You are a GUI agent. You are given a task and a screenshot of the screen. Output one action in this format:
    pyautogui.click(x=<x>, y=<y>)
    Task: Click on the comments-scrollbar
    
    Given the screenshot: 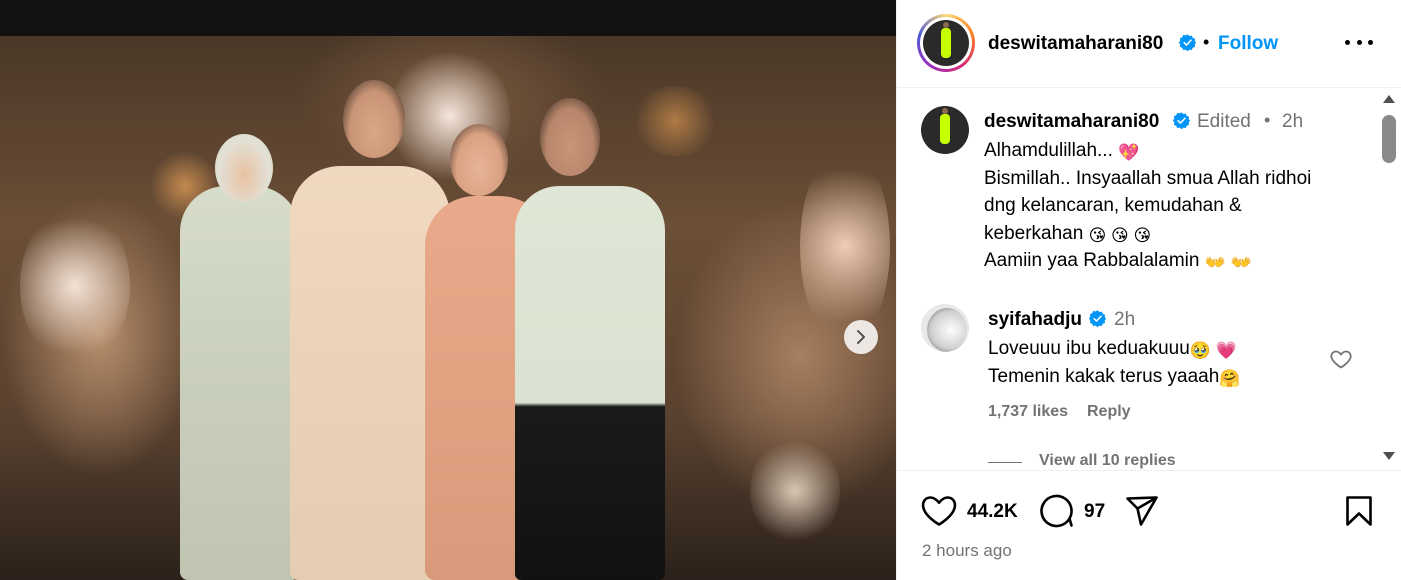 What is the action you would take?
    pyautogui.click(x=1389, y=279)
    